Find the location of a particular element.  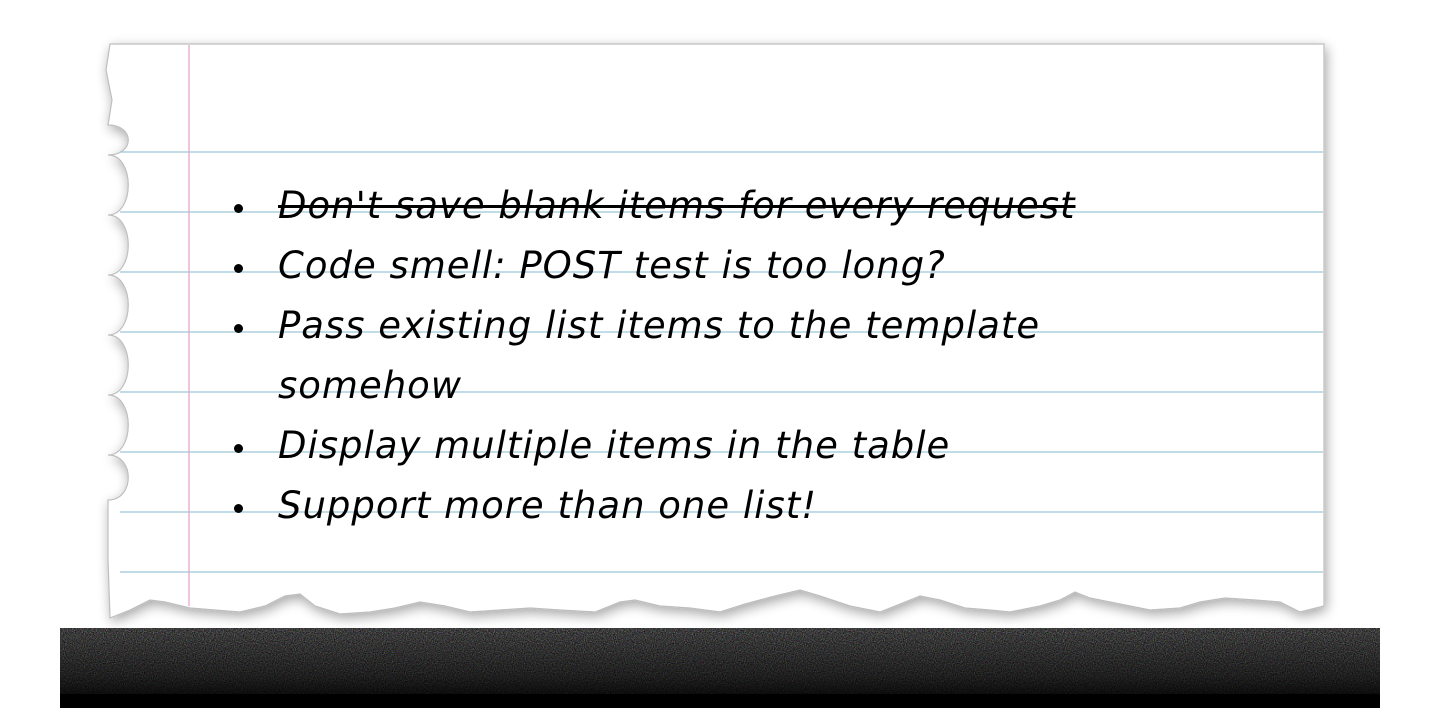

list-item-text: Don't save blank items for every request is located at coordinates (677, 205).